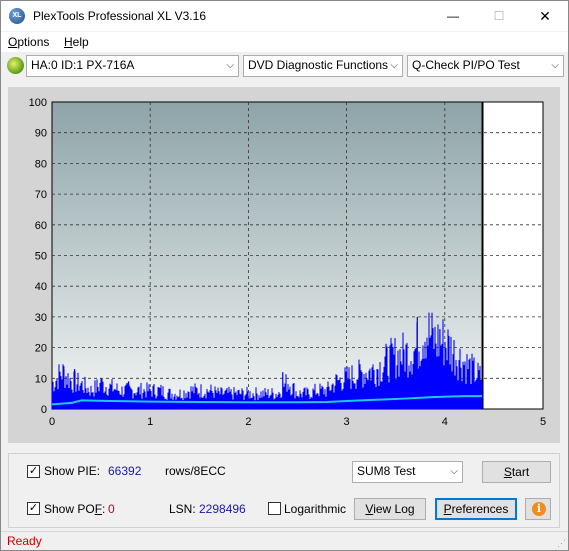 The height and width of the screenshot is (551, 569). Describe the element at coordinates (125, 471) in the screenshot. I see `pie-value: 66392` at that location.